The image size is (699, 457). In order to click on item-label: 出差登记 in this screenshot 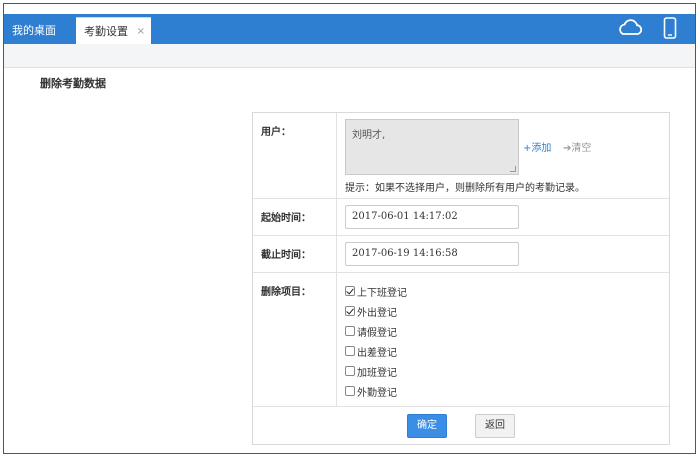, I will do `click(377, 353)`.